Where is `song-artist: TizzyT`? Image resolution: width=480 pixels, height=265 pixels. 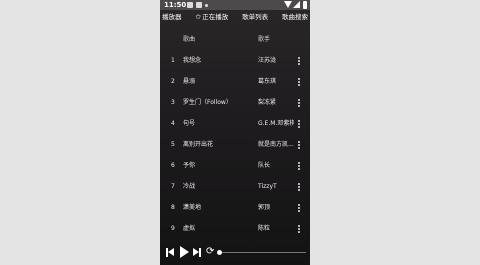 song-artist: TizzyT is located at coordinates (267, 186).